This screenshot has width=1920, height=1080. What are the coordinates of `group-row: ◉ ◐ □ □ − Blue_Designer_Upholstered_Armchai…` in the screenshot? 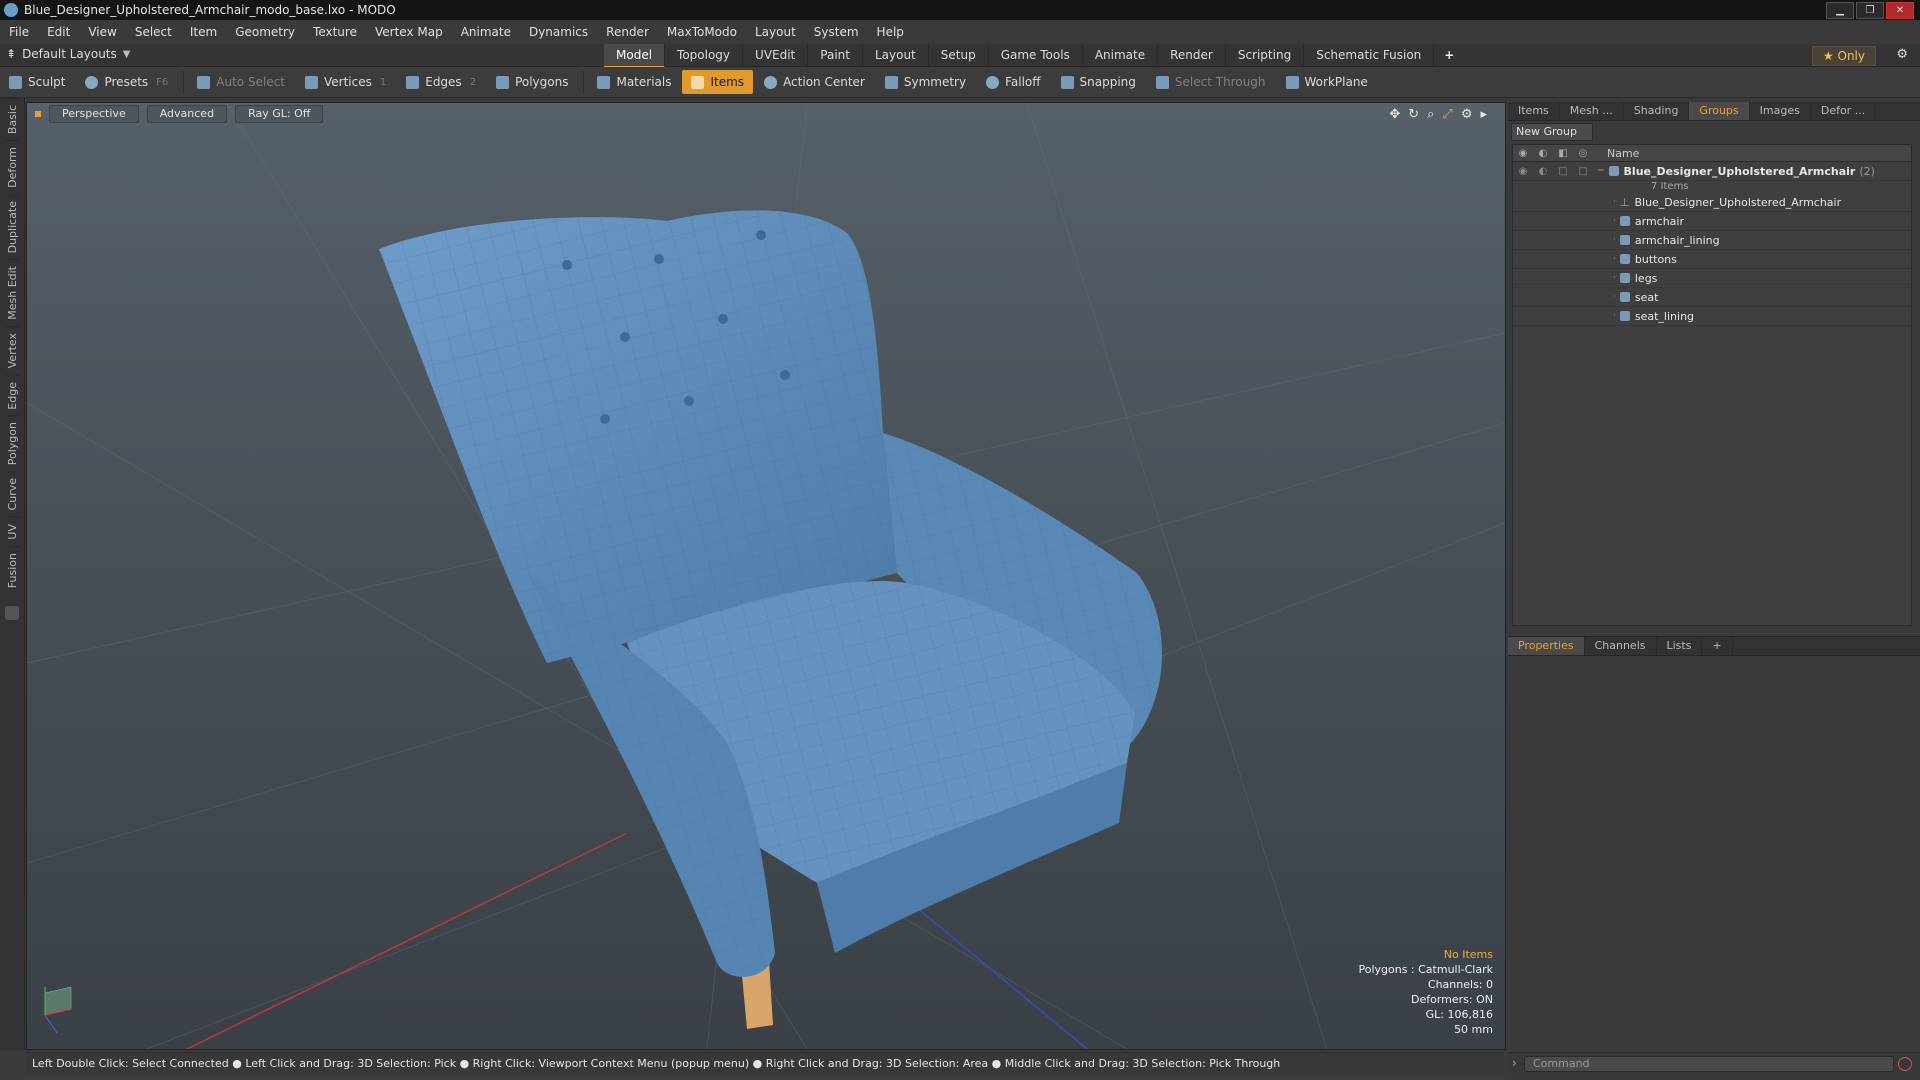 It's located at (1712, 171).